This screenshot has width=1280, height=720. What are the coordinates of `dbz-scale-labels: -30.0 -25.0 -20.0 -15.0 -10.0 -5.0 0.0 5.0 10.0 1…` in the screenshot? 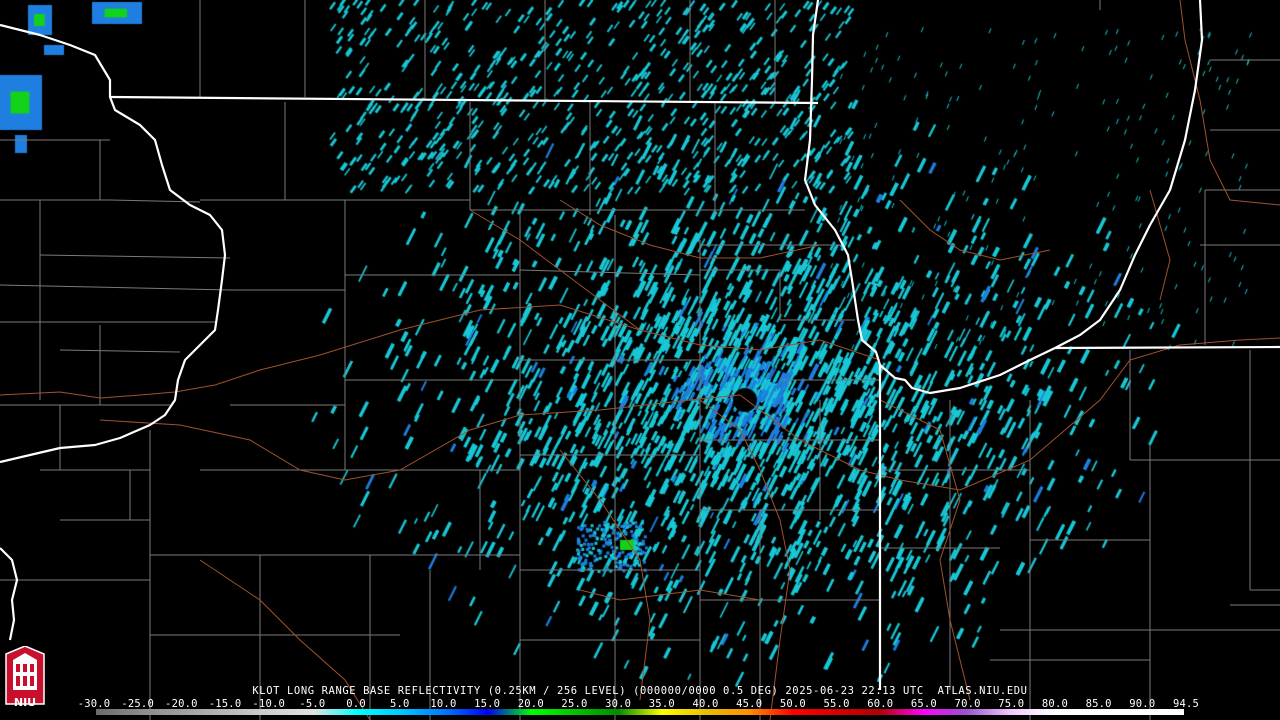 It's located at (638, 704).